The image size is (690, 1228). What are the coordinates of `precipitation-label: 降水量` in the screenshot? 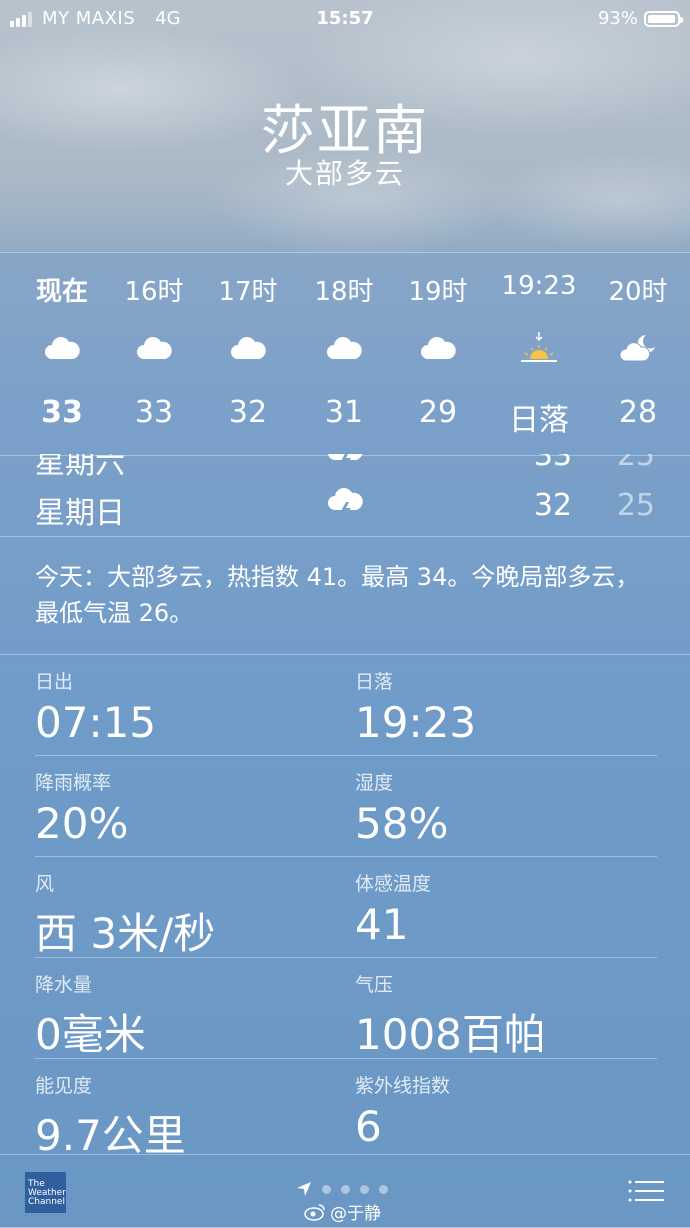 It's located at (64, 985).